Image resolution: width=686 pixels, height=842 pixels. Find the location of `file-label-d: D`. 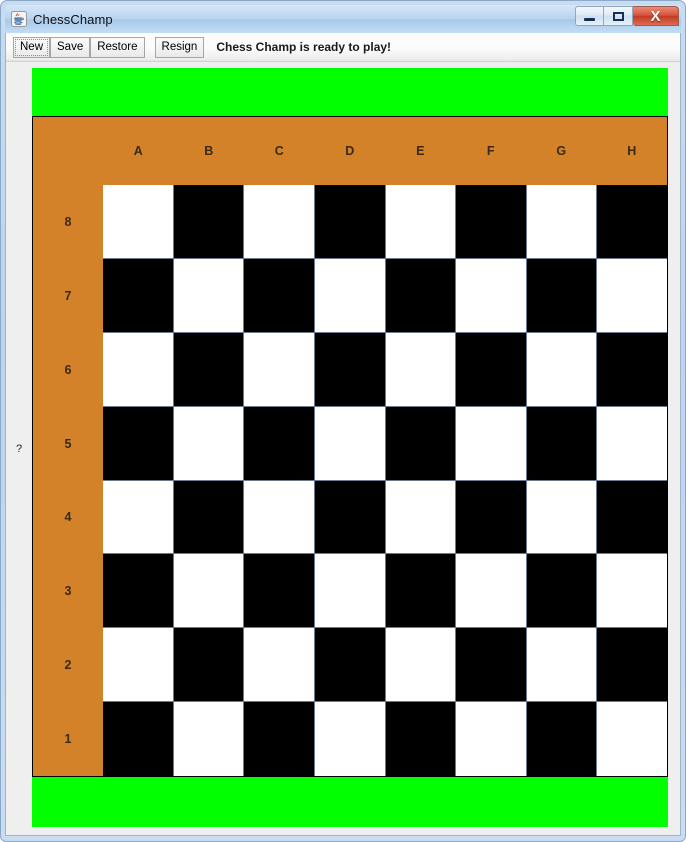

file-label-d: D is located at coordinates (350, 151).